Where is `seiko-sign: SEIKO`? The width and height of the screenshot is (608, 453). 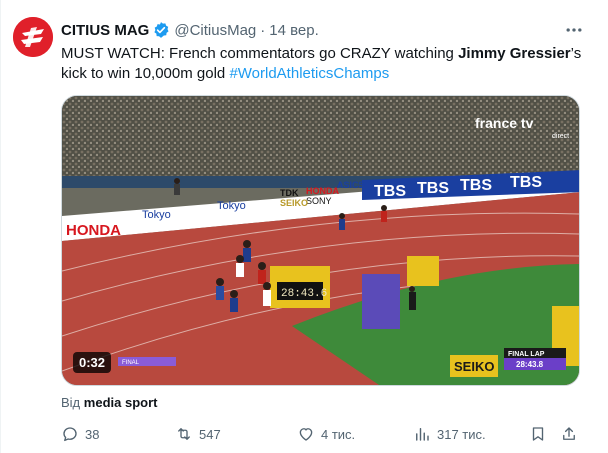
seiko-sign: SEIKO is located at coordinates (474, 366).